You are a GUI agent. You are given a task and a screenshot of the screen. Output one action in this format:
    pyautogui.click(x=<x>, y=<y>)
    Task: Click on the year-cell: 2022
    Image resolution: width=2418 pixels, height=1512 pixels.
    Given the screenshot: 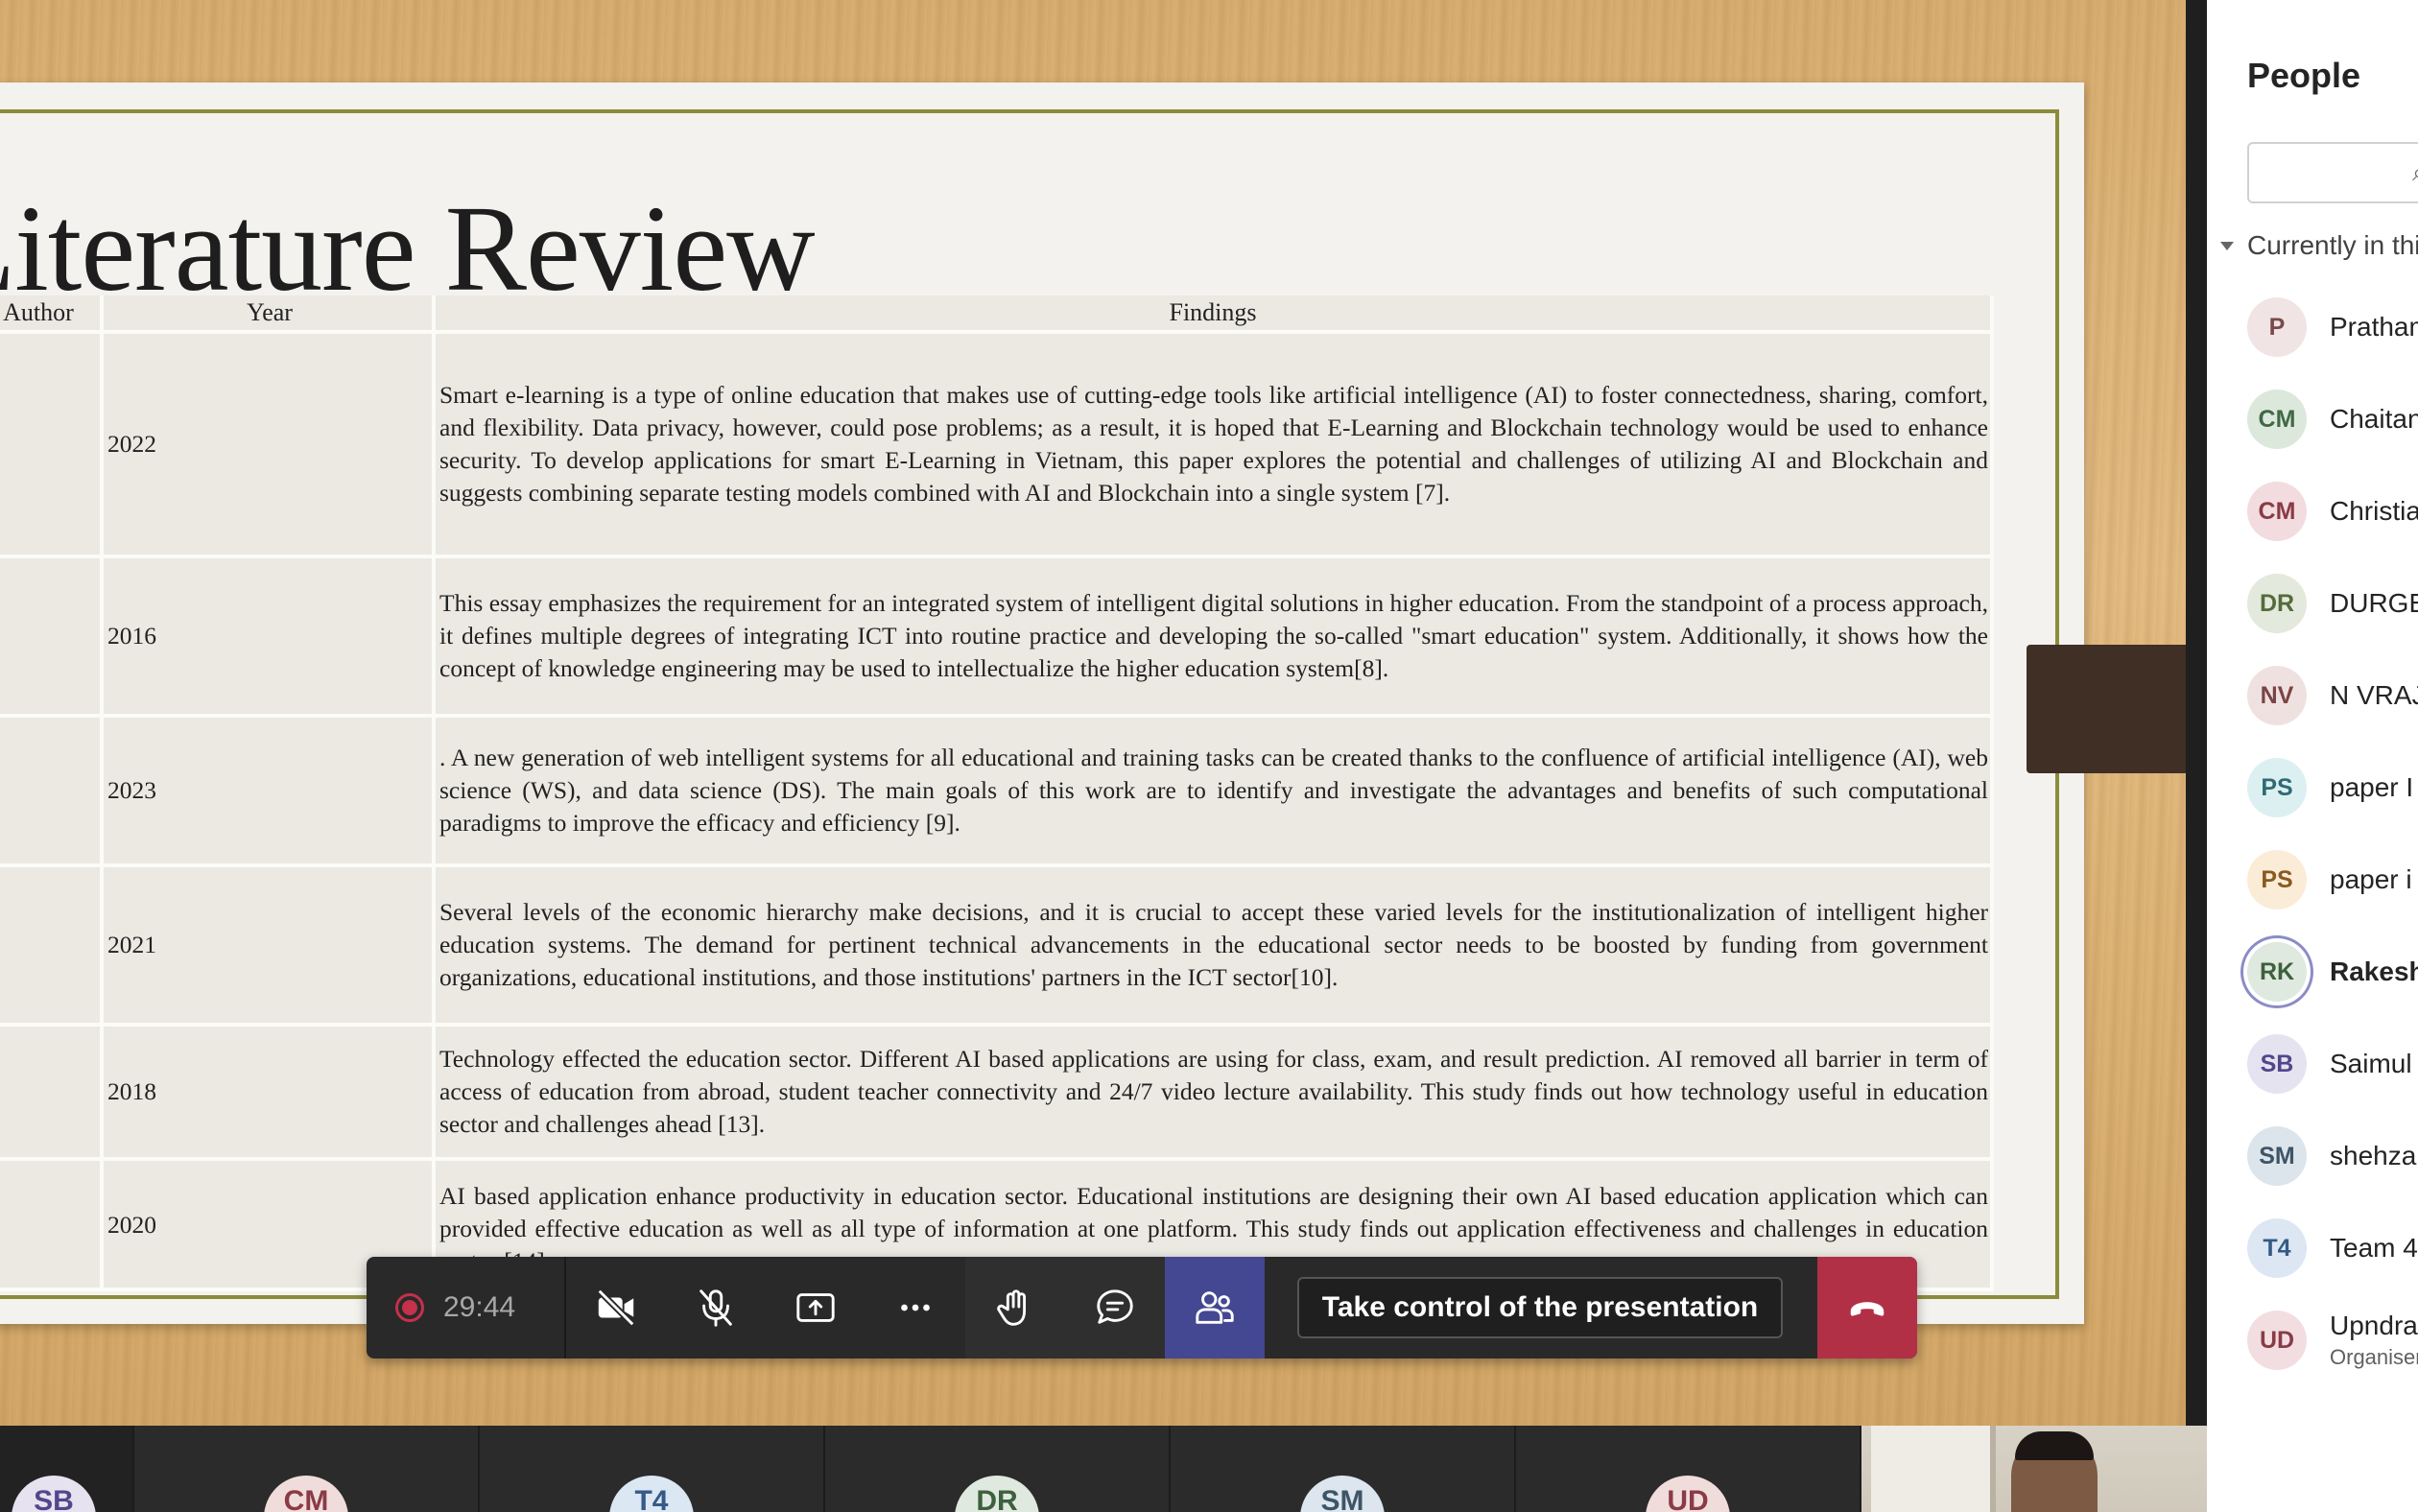 What is the action you would take?
    pyautogui.click(x=270, y=446)
    